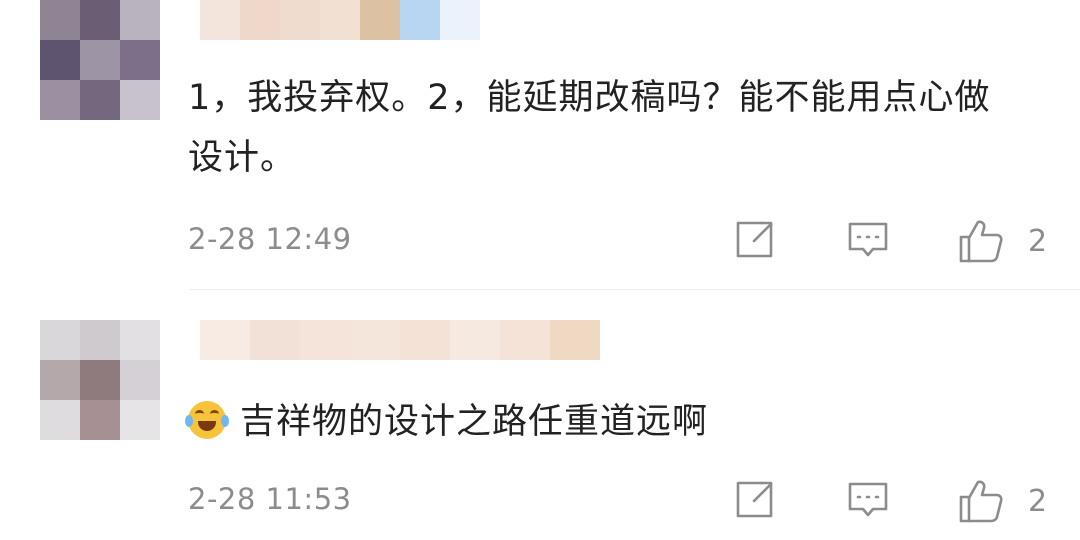  Describe the element at coordinates (270, 239) in the screenshot. I see `comment-timestamp: 2-28 12:49` at that location.